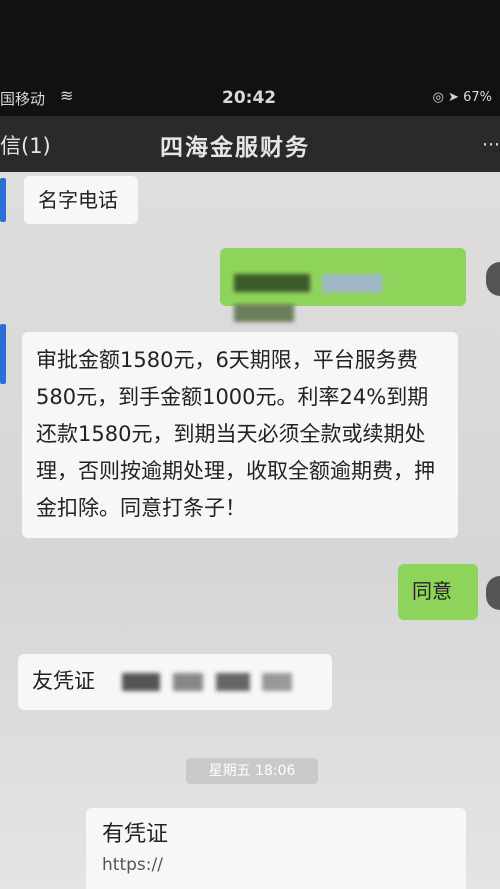 The image size is (500, 889). I want to click on timestamp-badge: 星期五 18:06, so click(252, 771).